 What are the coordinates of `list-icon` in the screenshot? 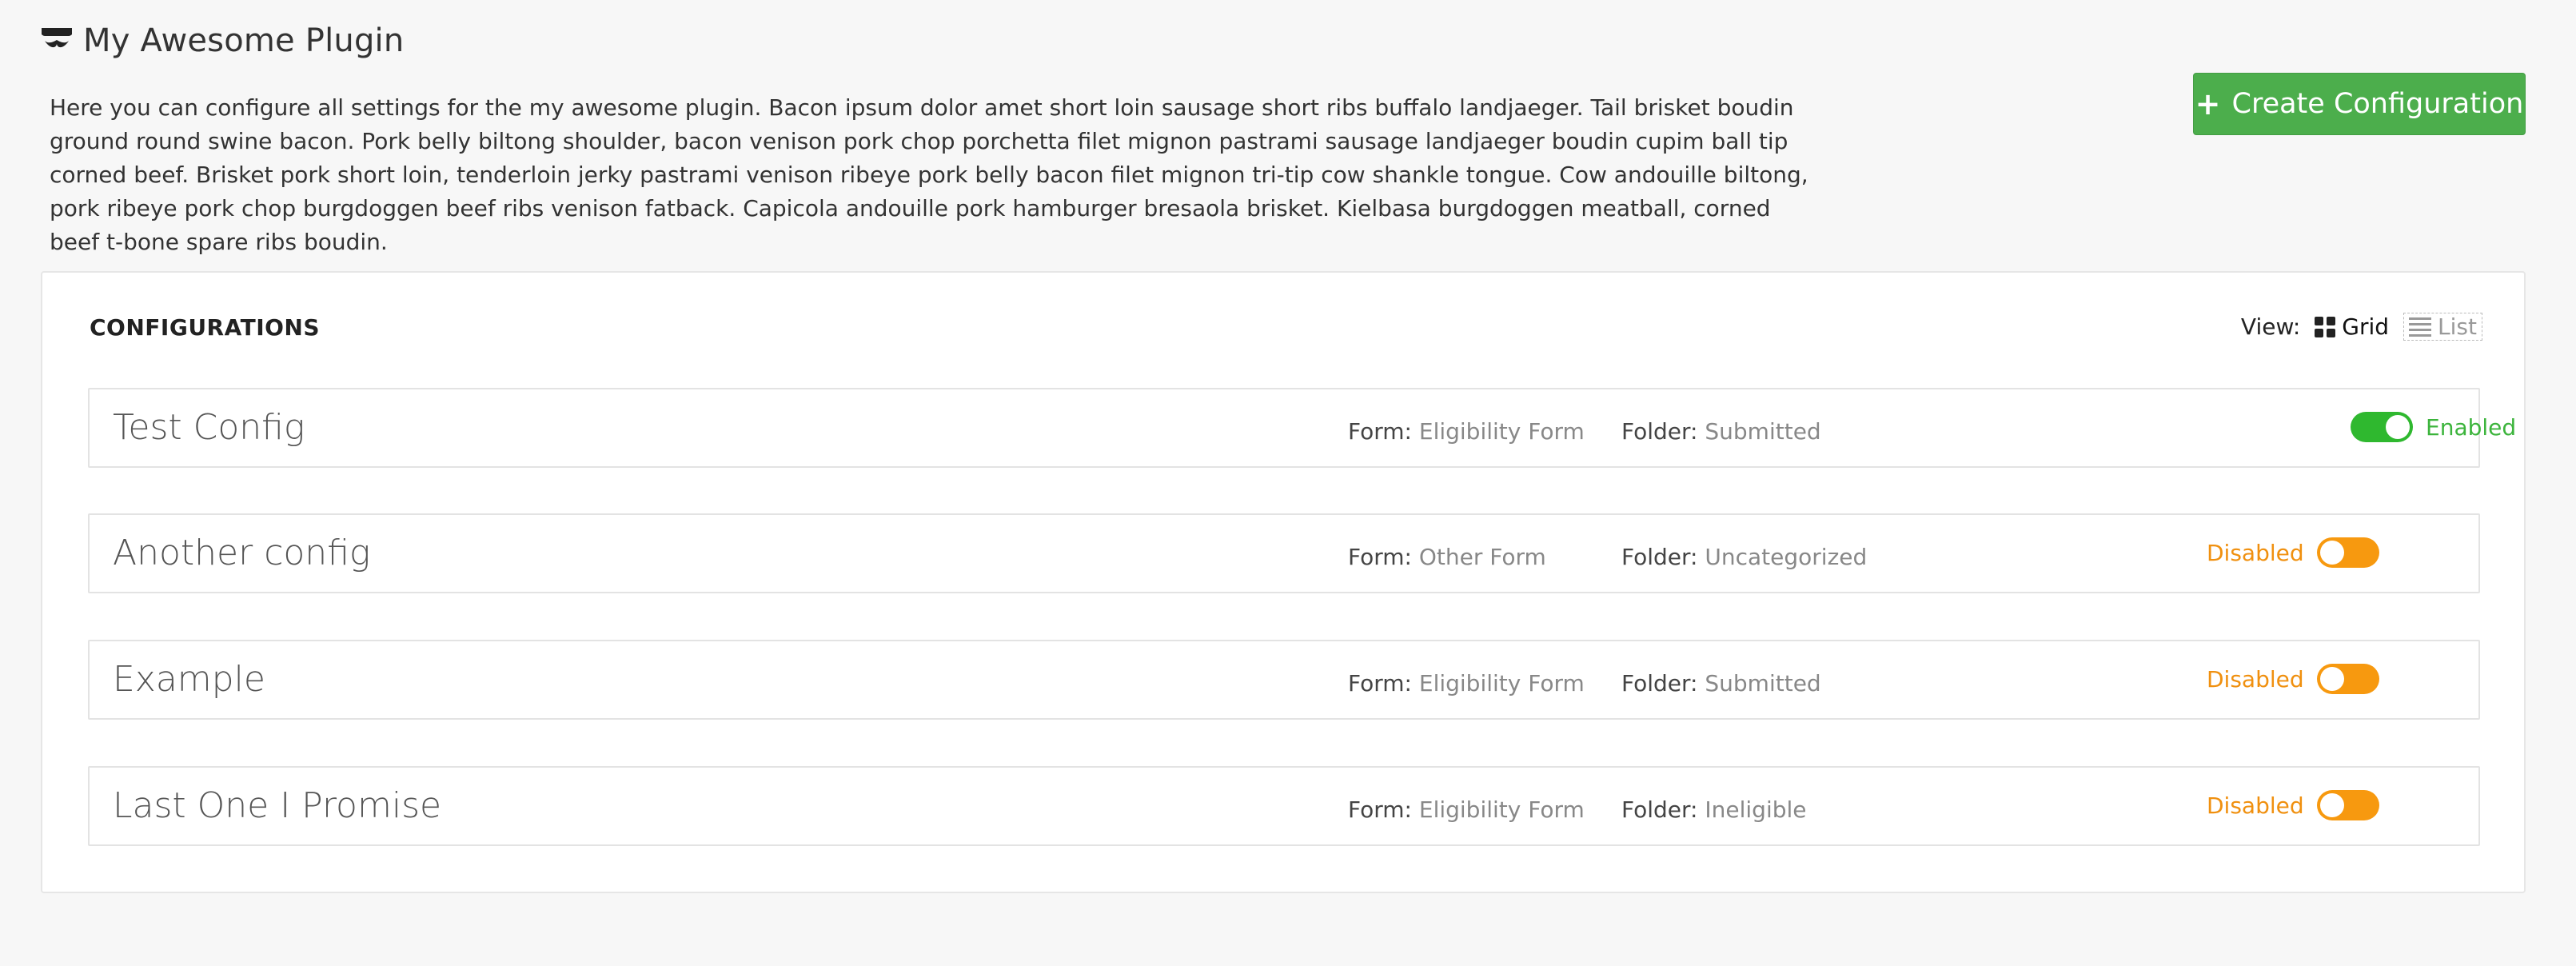 It's located at (2420, 327).